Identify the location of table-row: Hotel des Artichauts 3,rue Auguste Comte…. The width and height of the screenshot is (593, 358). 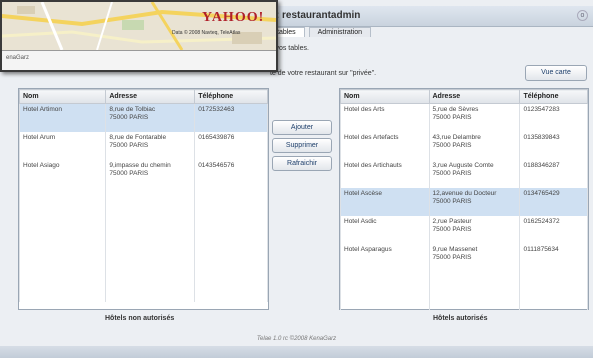
(464, 174).